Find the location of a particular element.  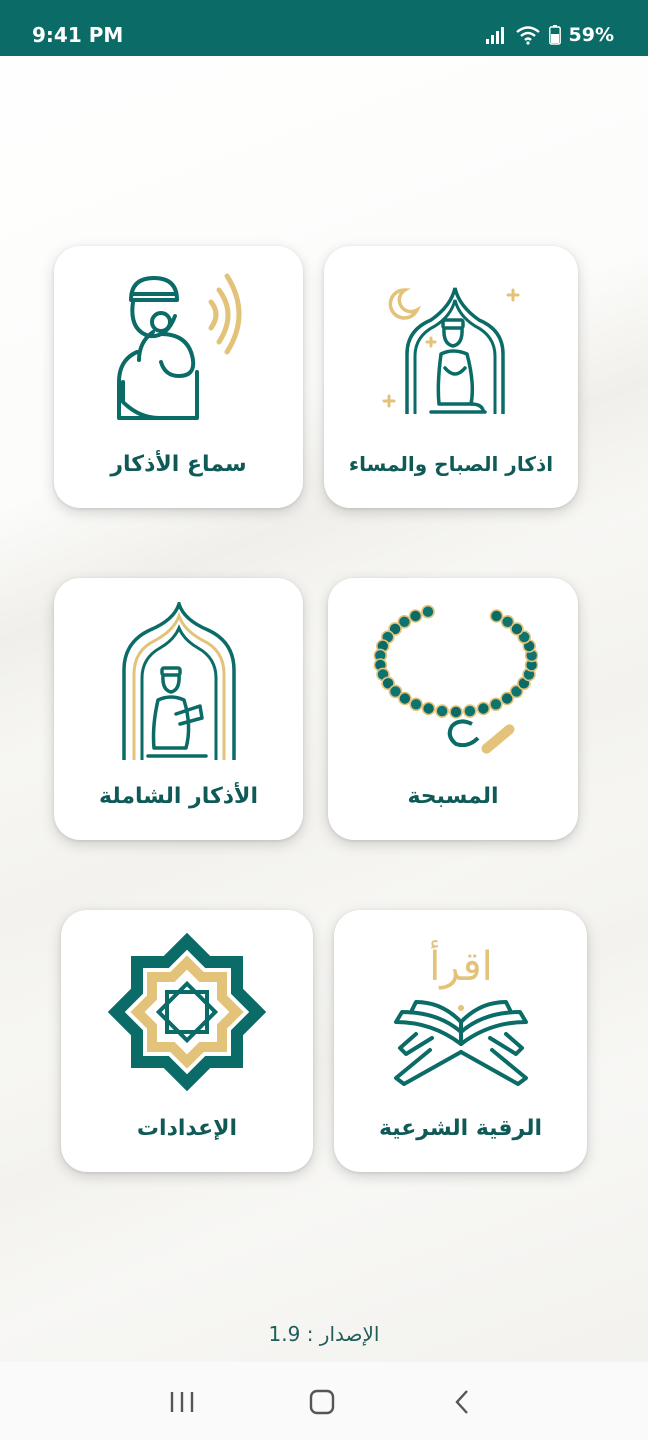

iqra-text: اقرأ is located at coordinates (460, 965).